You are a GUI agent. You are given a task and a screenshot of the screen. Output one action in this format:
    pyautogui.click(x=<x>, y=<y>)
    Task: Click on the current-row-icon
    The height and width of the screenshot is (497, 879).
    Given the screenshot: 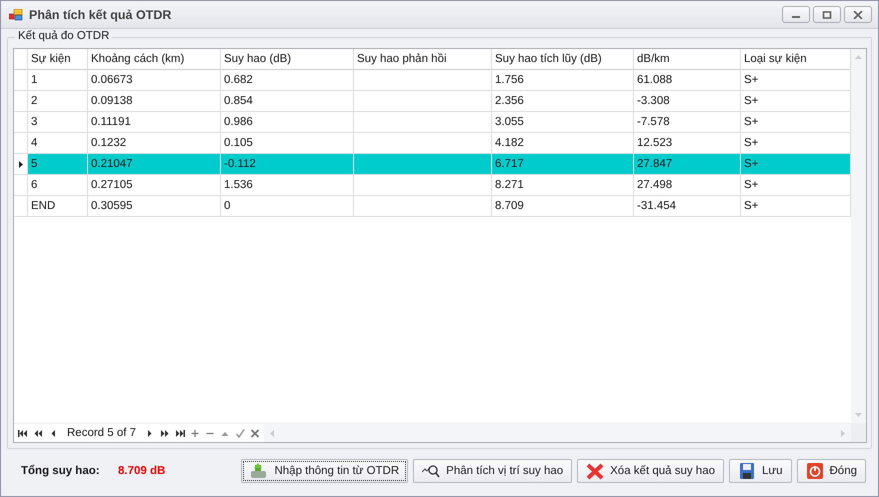 What is the action you would take?
    pyautogui.click(x=20, y=164)
    